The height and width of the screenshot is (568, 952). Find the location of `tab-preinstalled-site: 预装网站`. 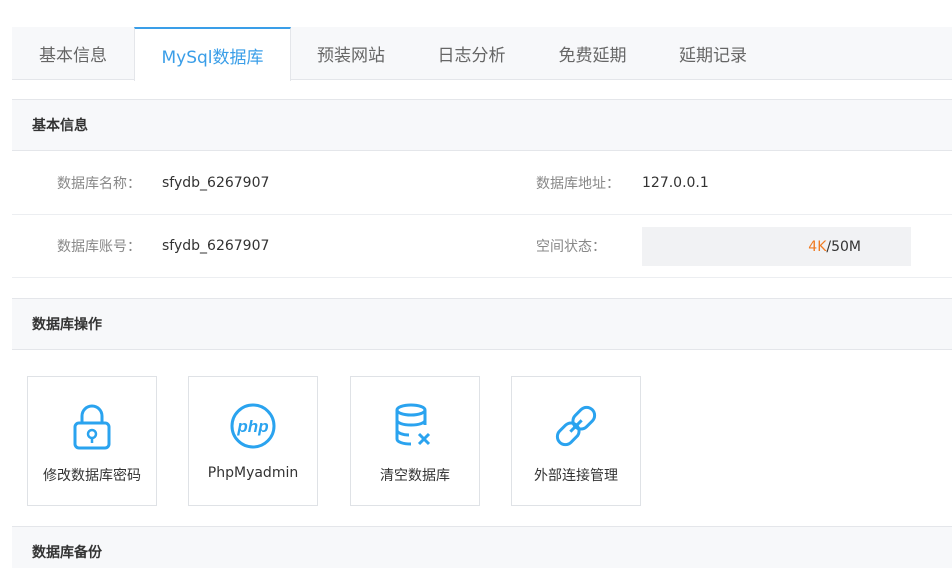

tab-preinstalled-site: 预装网站 is located at coordinates (351, 53).